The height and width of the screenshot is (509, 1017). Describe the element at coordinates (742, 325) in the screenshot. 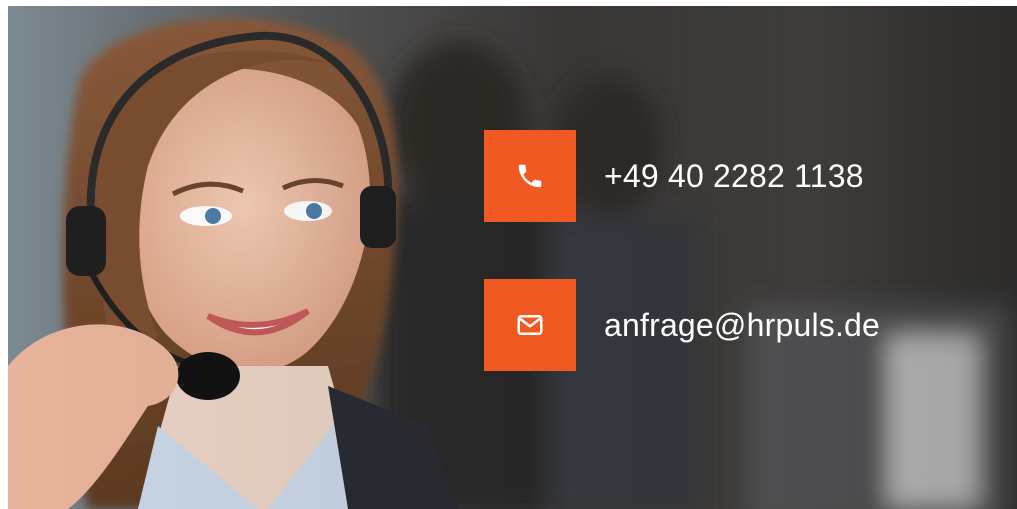

I see `email-address-link: anfrage@hrpuls.de` at that location.